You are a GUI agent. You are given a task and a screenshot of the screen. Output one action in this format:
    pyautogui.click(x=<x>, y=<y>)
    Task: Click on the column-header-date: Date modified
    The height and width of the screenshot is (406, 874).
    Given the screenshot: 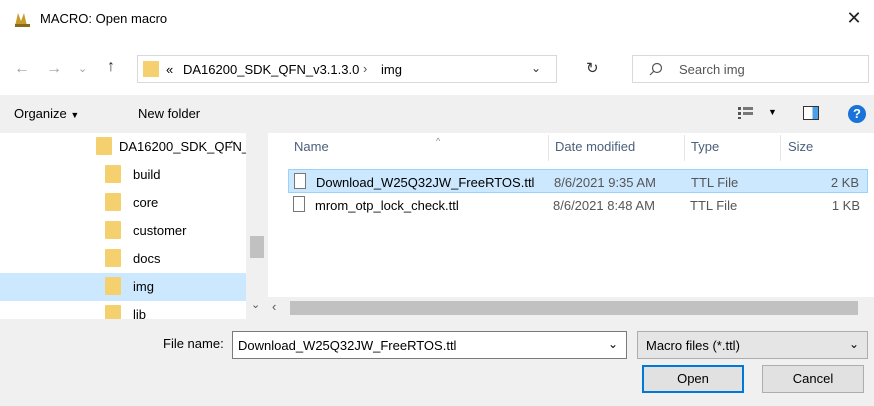 What is the action you would take?
    pyautogui.click(x=595, y=146)
    